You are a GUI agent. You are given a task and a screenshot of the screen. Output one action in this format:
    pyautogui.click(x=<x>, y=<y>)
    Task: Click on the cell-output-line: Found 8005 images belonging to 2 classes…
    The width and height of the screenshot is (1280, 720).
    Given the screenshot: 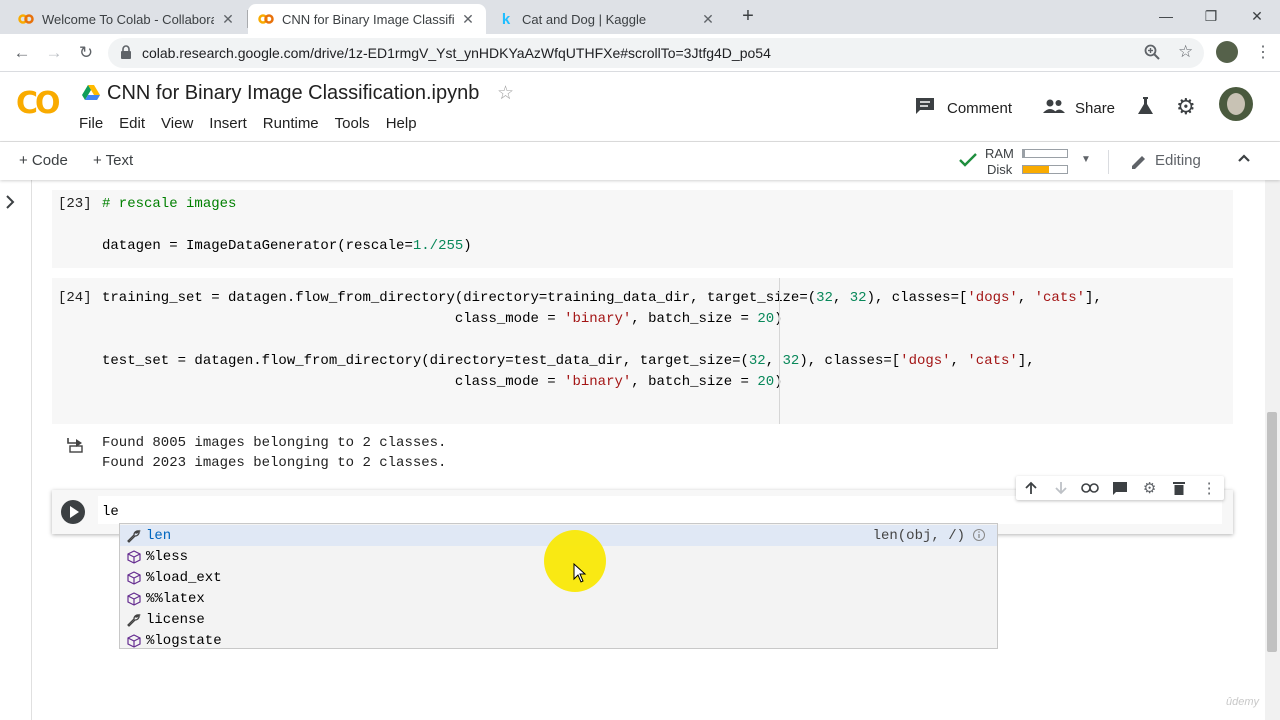 What is the action you would take?
    pyautogui.click(x=274, y=443)
    